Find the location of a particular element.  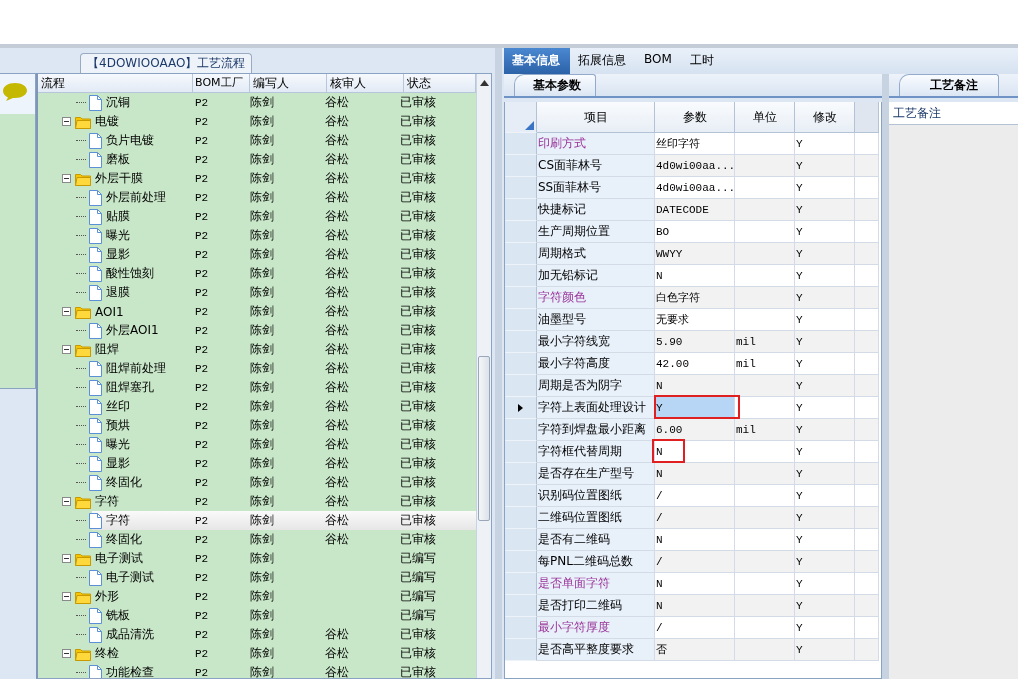

tab: 工艺备注 is located at coordinates (949, 85).